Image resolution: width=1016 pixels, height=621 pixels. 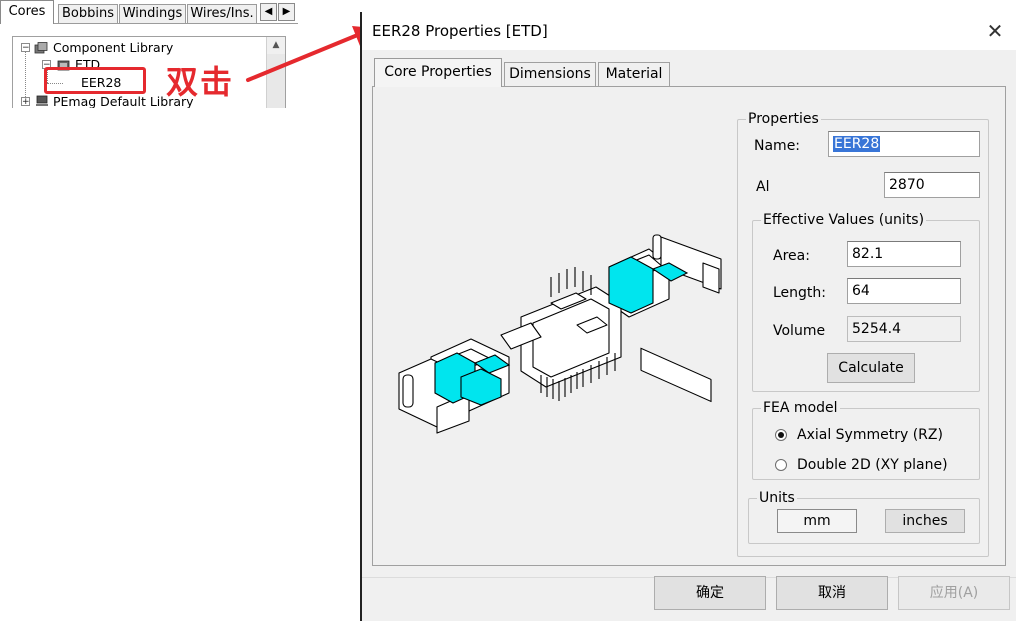 What do you see at coordinates (310, 54) in the screenshot?
I see `annotation-arrow-icon` at bounding box center [310, 54].